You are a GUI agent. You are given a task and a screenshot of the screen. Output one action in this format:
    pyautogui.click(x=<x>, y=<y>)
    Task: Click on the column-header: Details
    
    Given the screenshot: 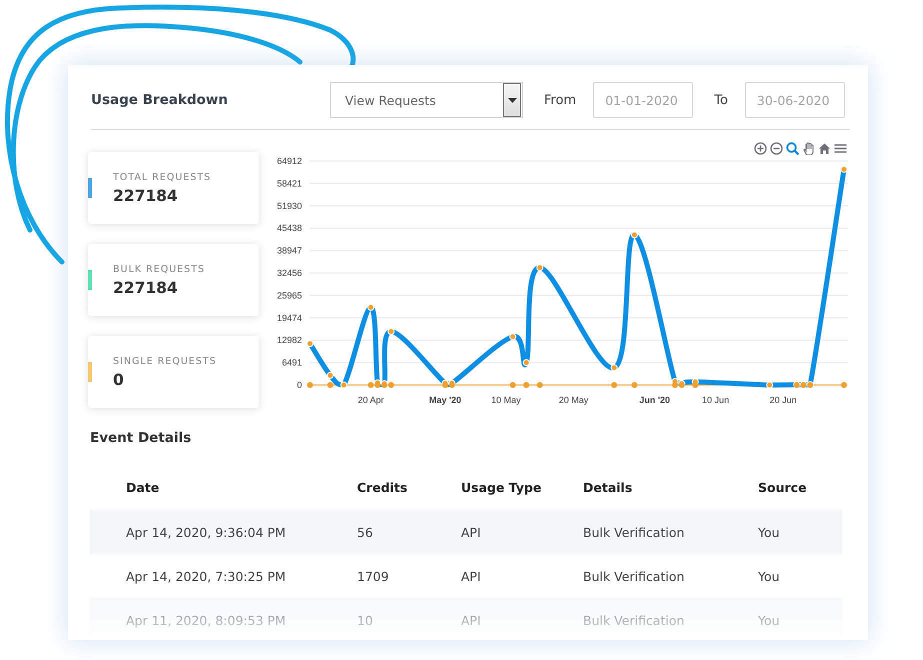 What is the action you would take?
    pyautogui.click(x=608, y=487)
    